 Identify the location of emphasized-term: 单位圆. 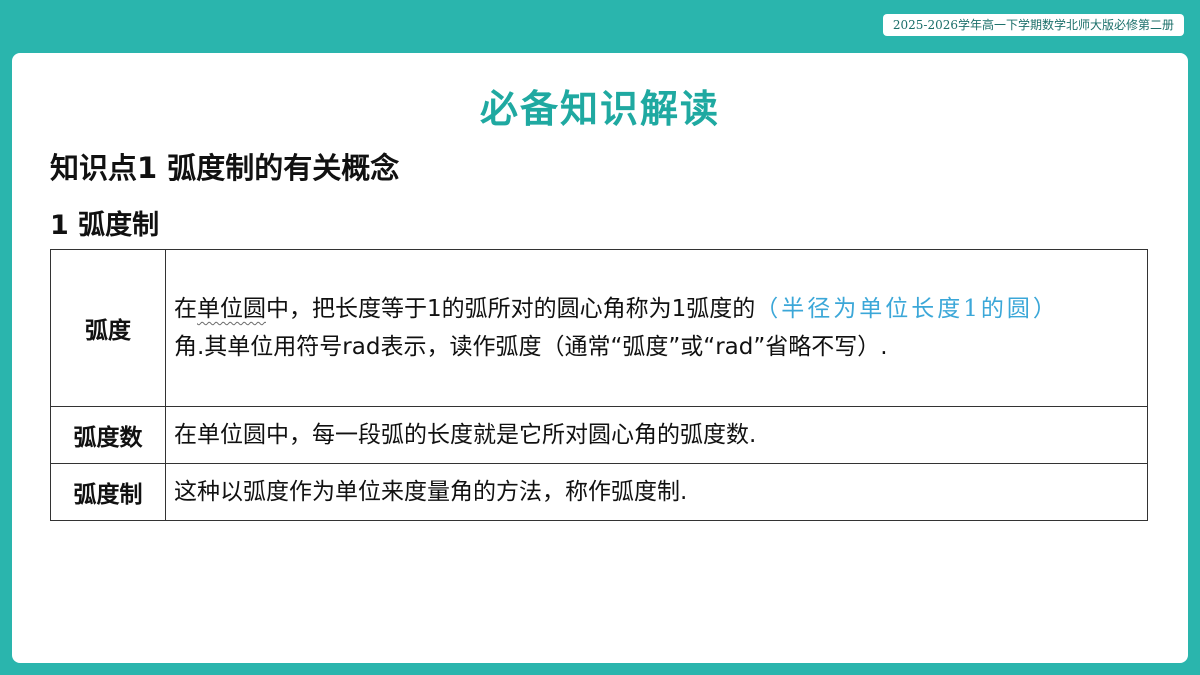
(231, 309).